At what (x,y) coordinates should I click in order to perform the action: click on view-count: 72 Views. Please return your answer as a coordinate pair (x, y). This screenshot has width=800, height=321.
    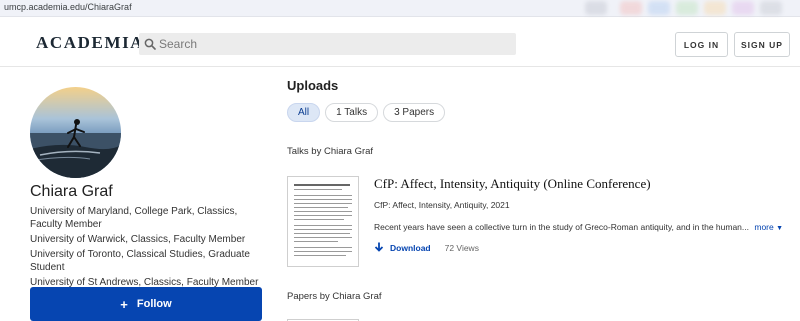
    Looking at the image, I should click on (461, 247).